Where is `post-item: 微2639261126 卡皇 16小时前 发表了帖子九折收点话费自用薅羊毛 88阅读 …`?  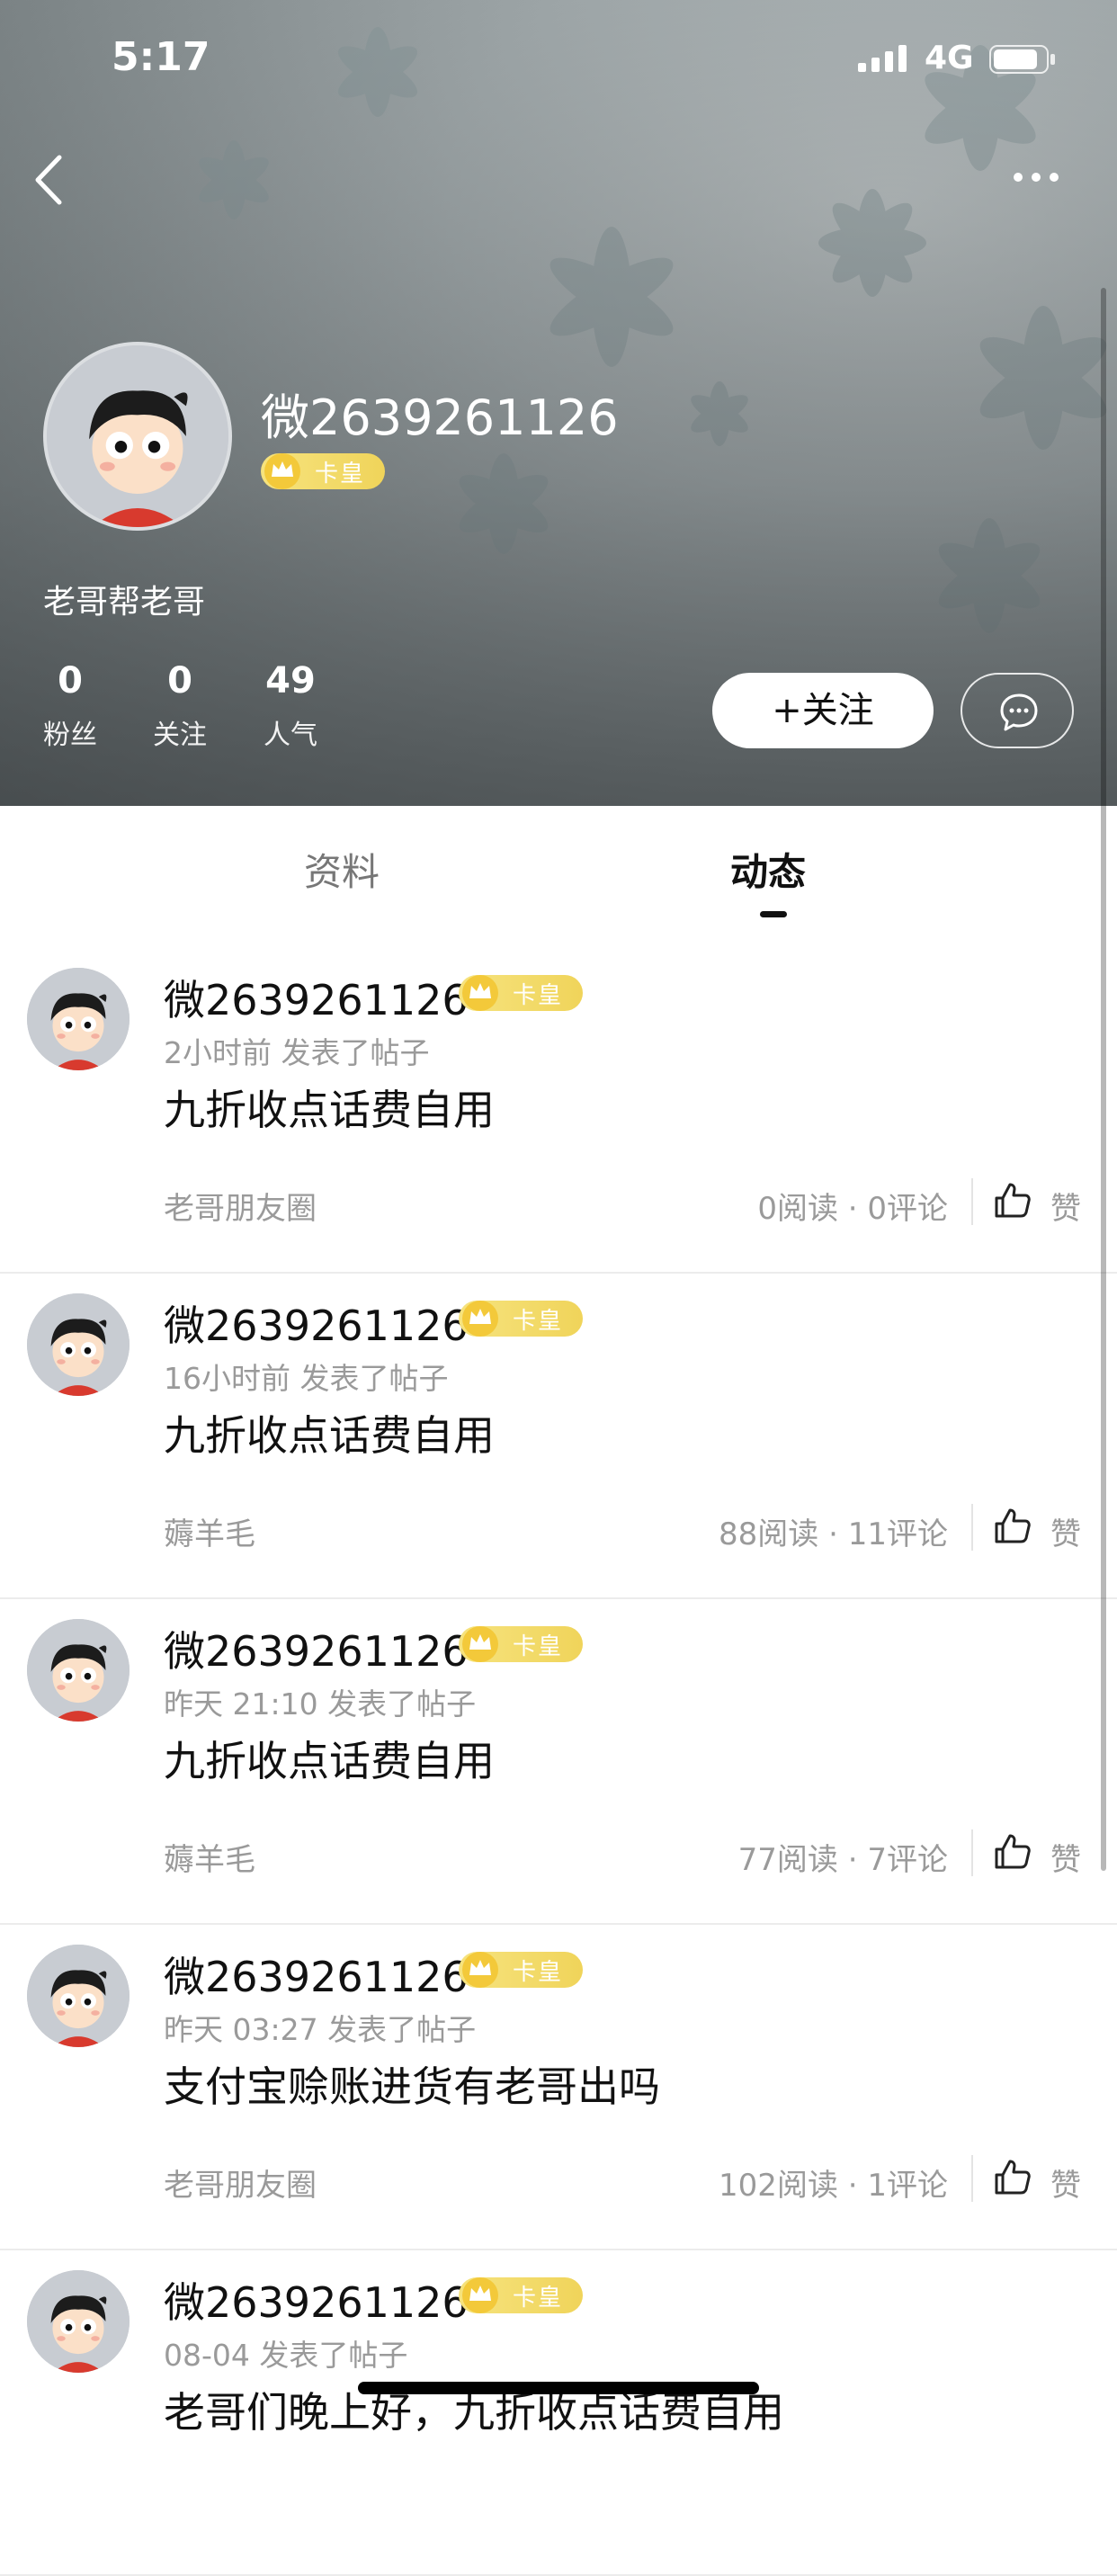 post-item: 微2639261126 卡皇 16小时前 发表了帖子九折收点话费自用薅羊毛 88阅读 … is located at coordinates (558, 1435).